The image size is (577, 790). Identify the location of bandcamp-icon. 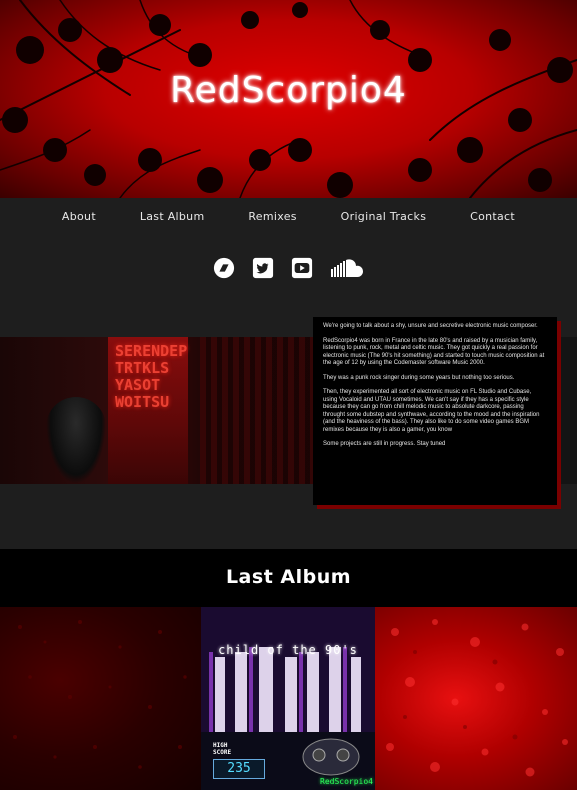
(224, 268).